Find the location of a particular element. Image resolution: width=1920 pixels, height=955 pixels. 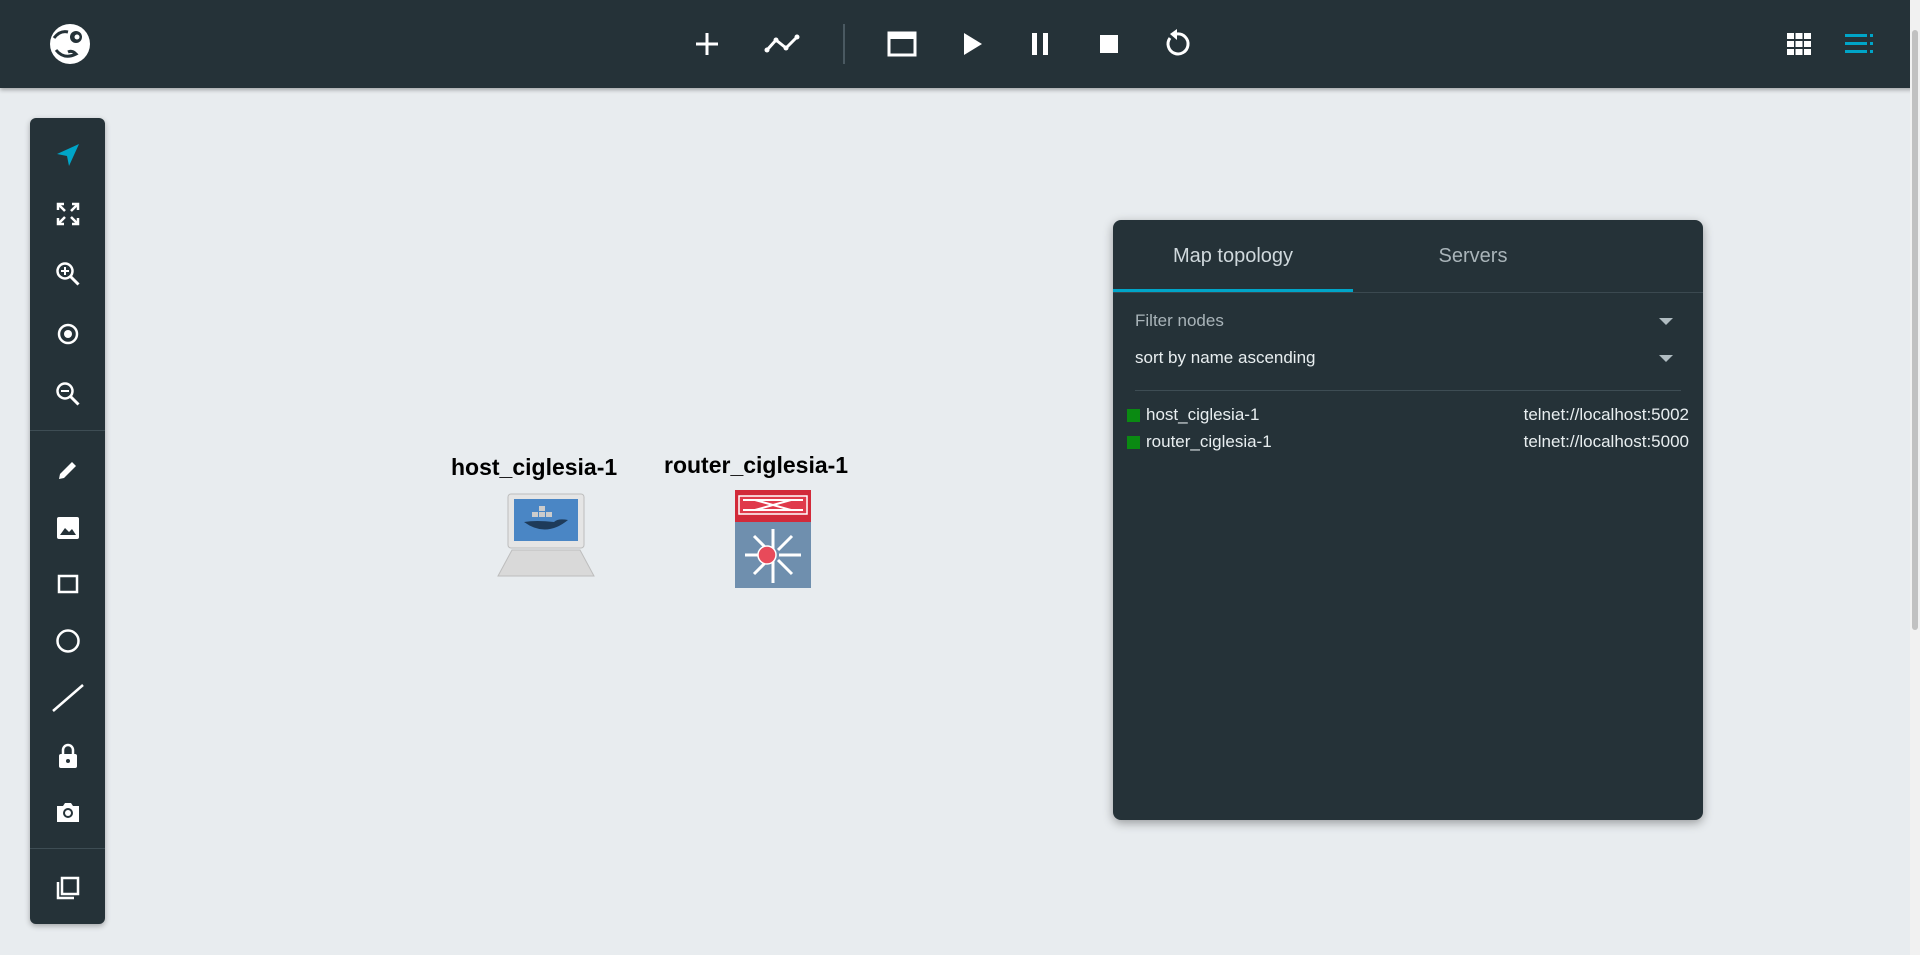

grid-icon is located at coordinates (1799, 44).